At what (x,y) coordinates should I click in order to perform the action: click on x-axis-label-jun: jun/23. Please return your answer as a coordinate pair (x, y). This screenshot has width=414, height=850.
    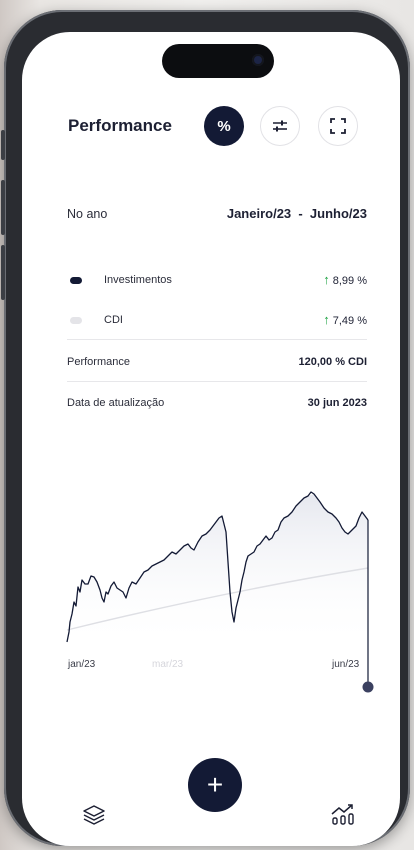
    Looking at the image, I should click on (346, 664).